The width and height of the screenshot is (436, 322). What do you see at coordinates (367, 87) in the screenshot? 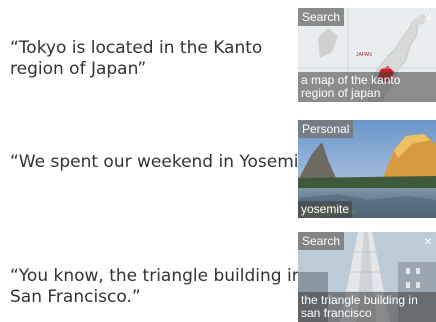
I see `card-caption: a map of the kanto region of japan` at bounding box center [367, 87].